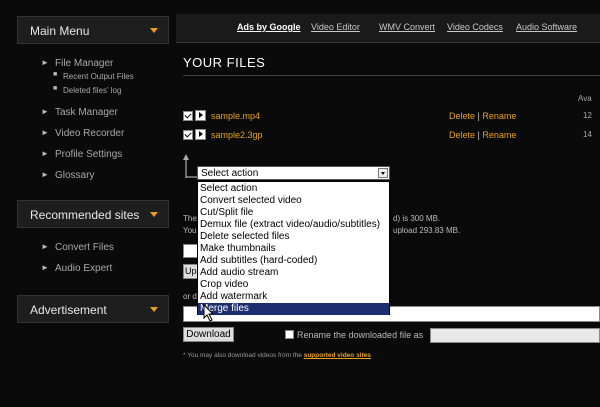  Describe the element at coordinates (515, 335) in the screenshot. I see `rename-input` at that location.